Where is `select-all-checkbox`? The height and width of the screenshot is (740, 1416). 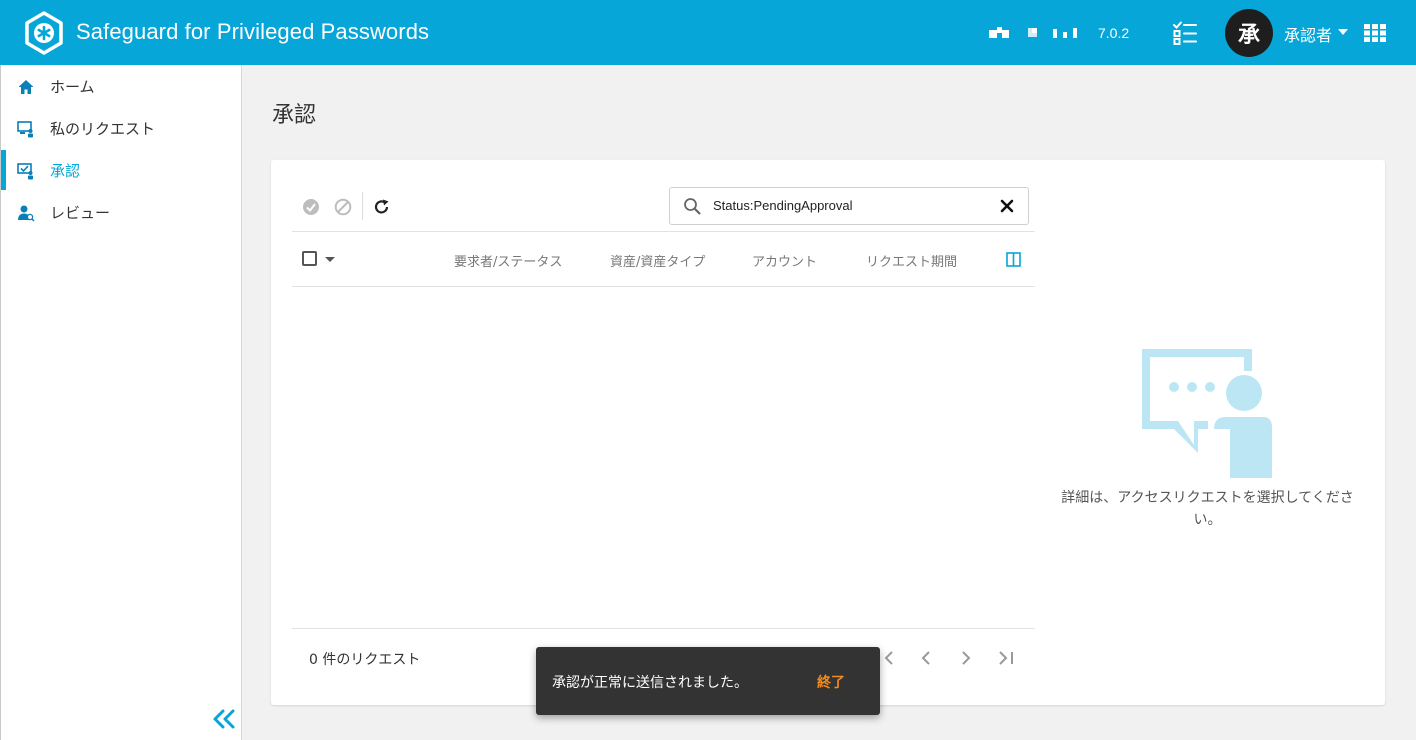
select-all-checkbox is located at coordinates (309, 258).